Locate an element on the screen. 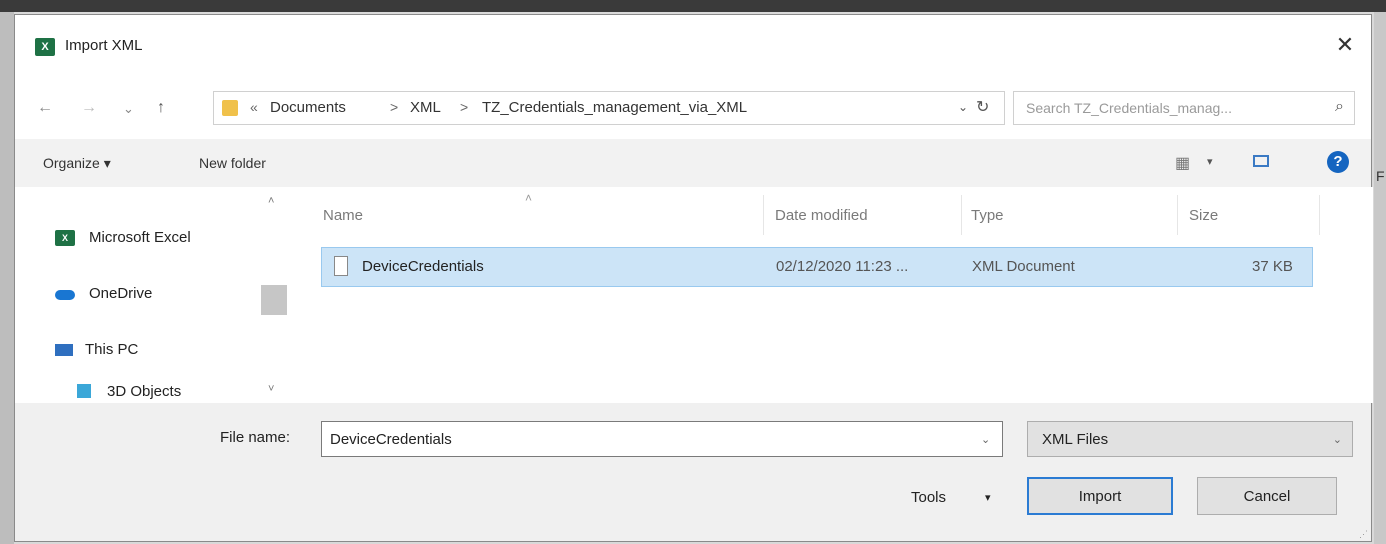  import-button: Import is located at coordinates (1100, 496).